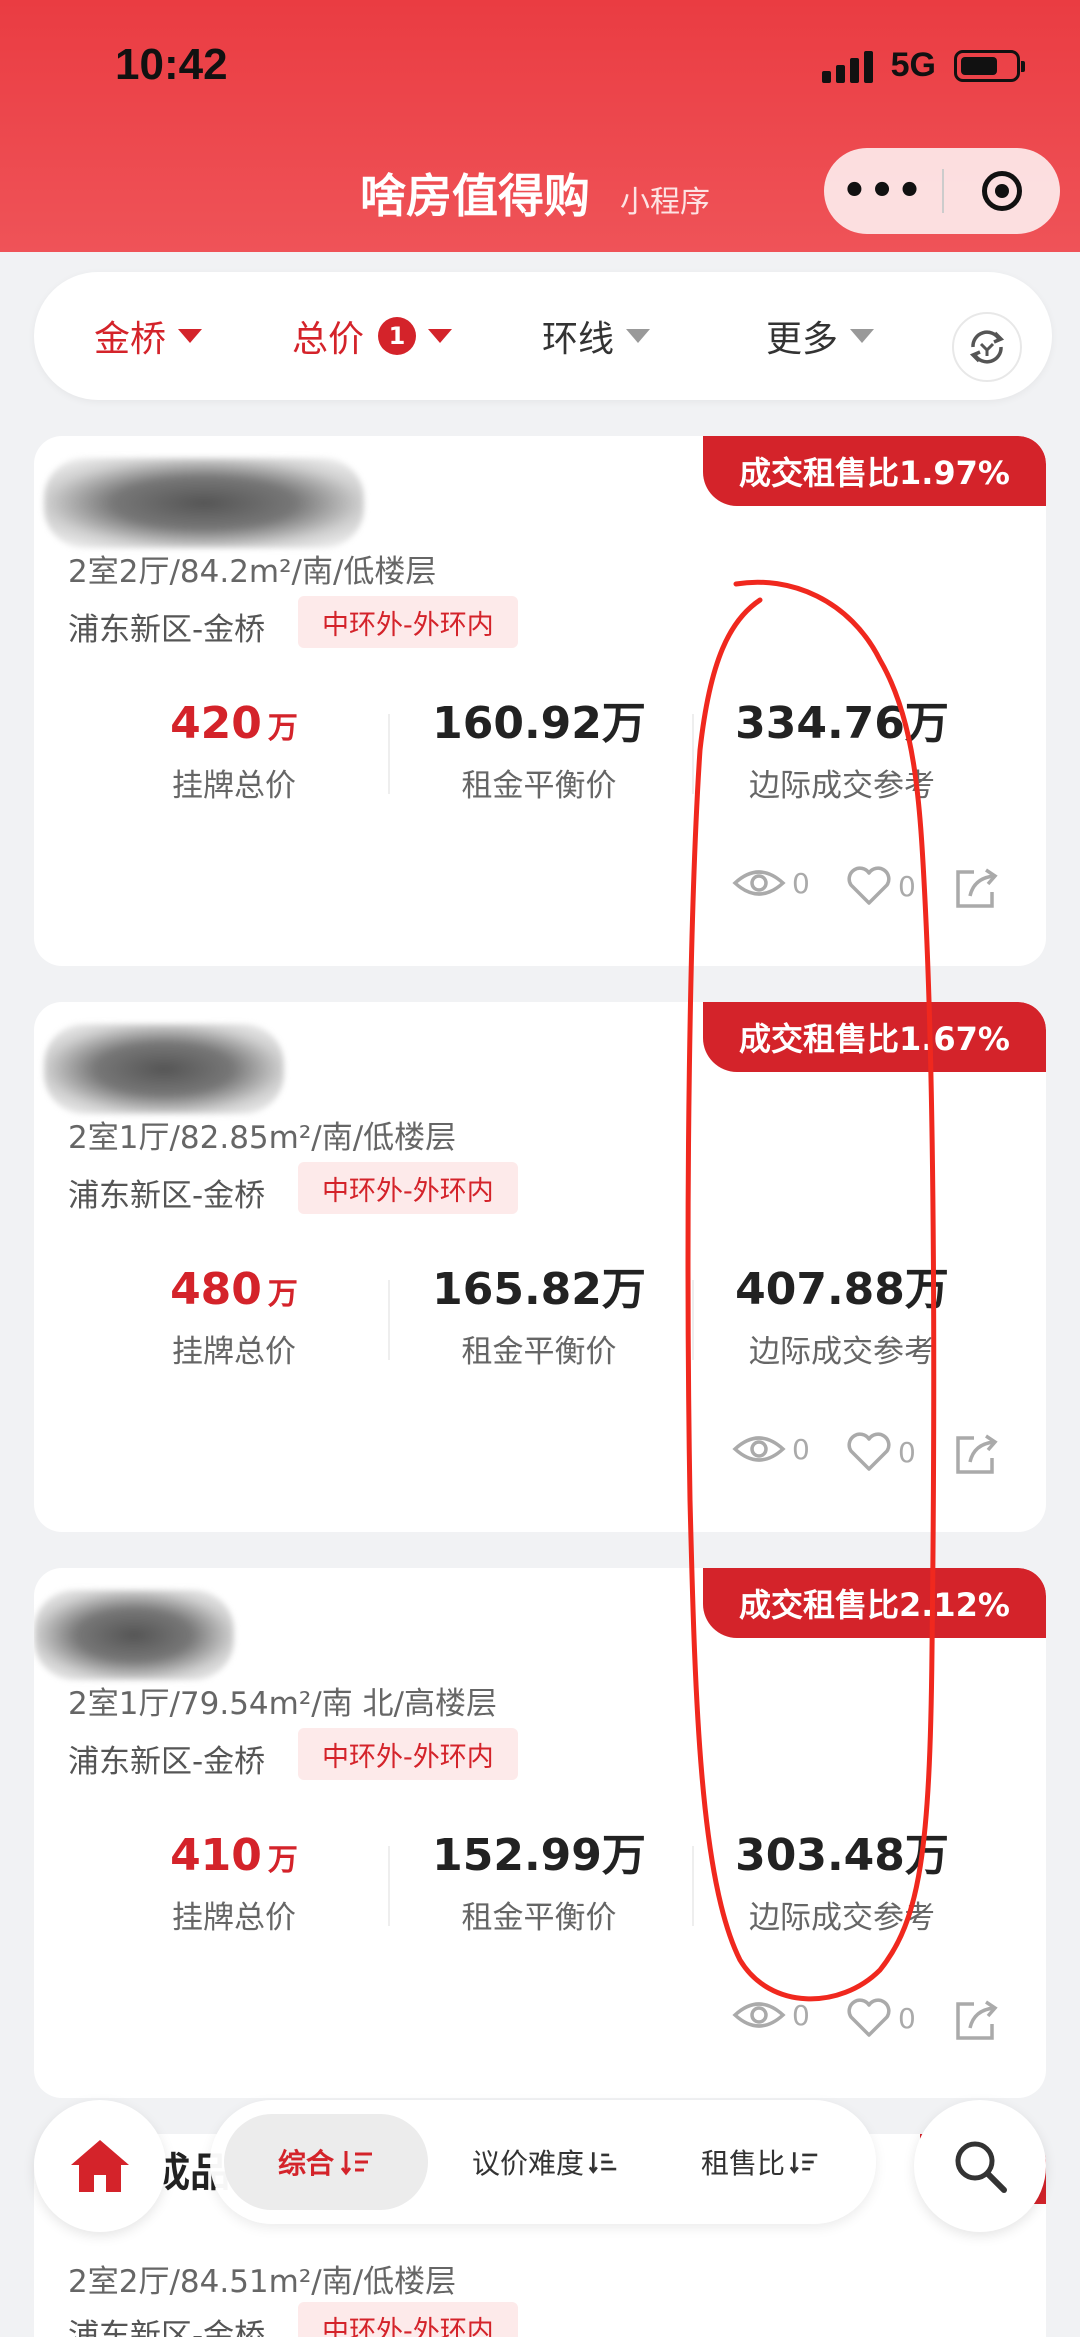  Describe the element at coordinates (539, 1881) in the screenshot. I see `metric-rent-balance: 152.99万 租金平衡价` at that location.